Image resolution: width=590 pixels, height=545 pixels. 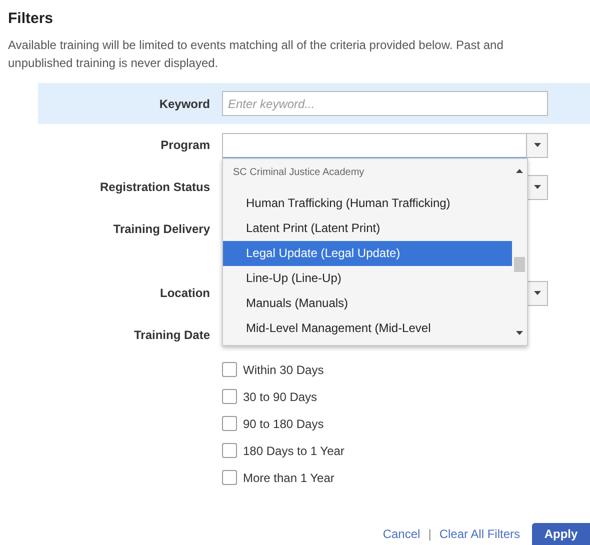 What do you see at coordinates (185, 145) in the screenshot?
I see `field-label: Program` at bounding box center [185, 145].